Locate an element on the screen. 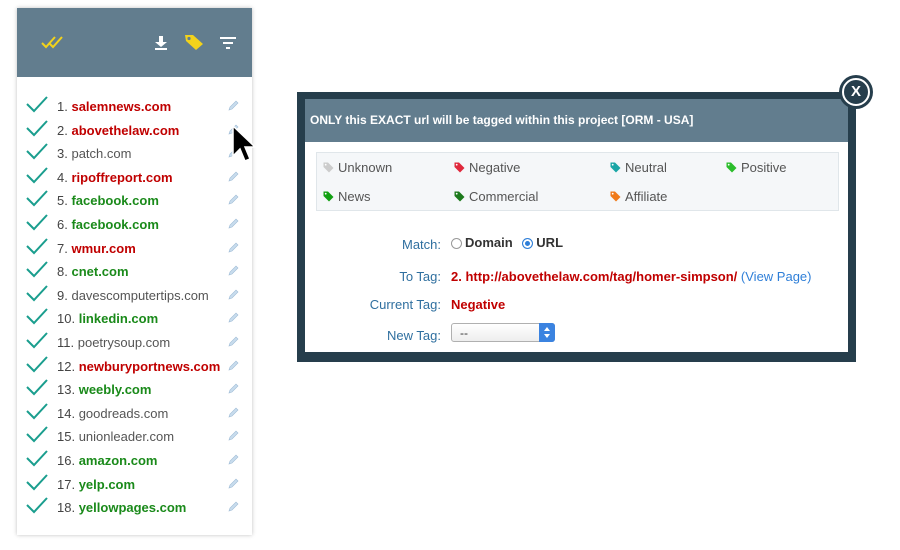 Image resolution: width=900 pixels, height=550 pixels. tag-option-neutral: Neutral is located at coordinates (638, 167).